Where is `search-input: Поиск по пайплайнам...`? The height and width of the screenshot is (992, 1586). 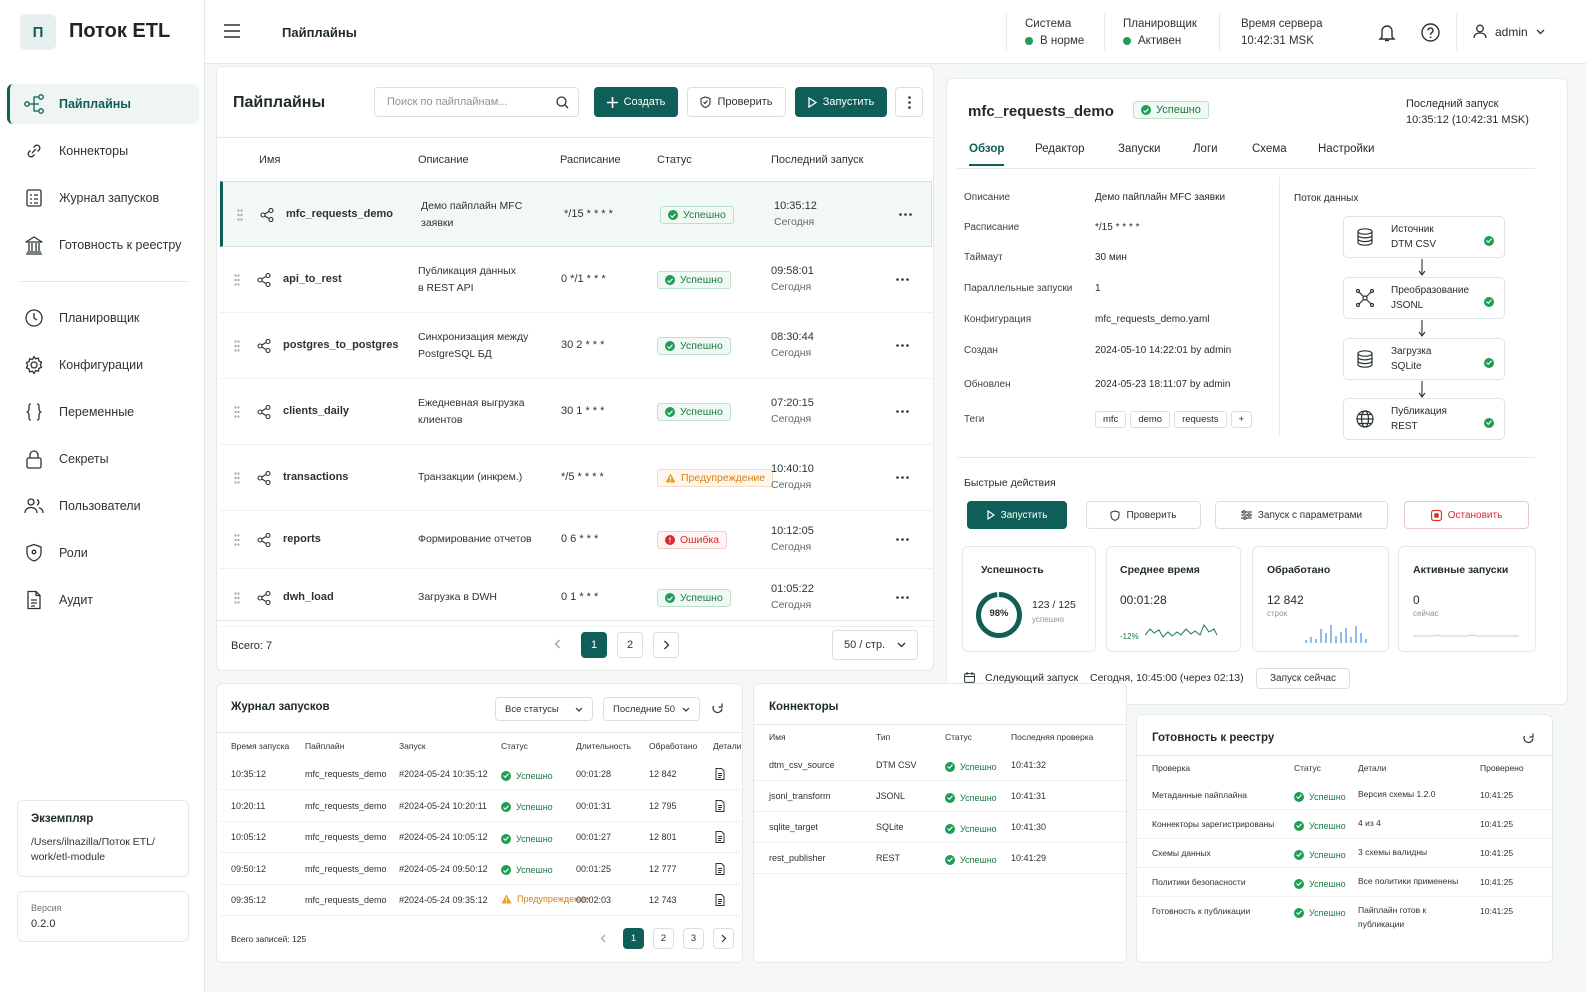
search-input: Поиск по пайплайнам... is located at coordinates (476, 102).